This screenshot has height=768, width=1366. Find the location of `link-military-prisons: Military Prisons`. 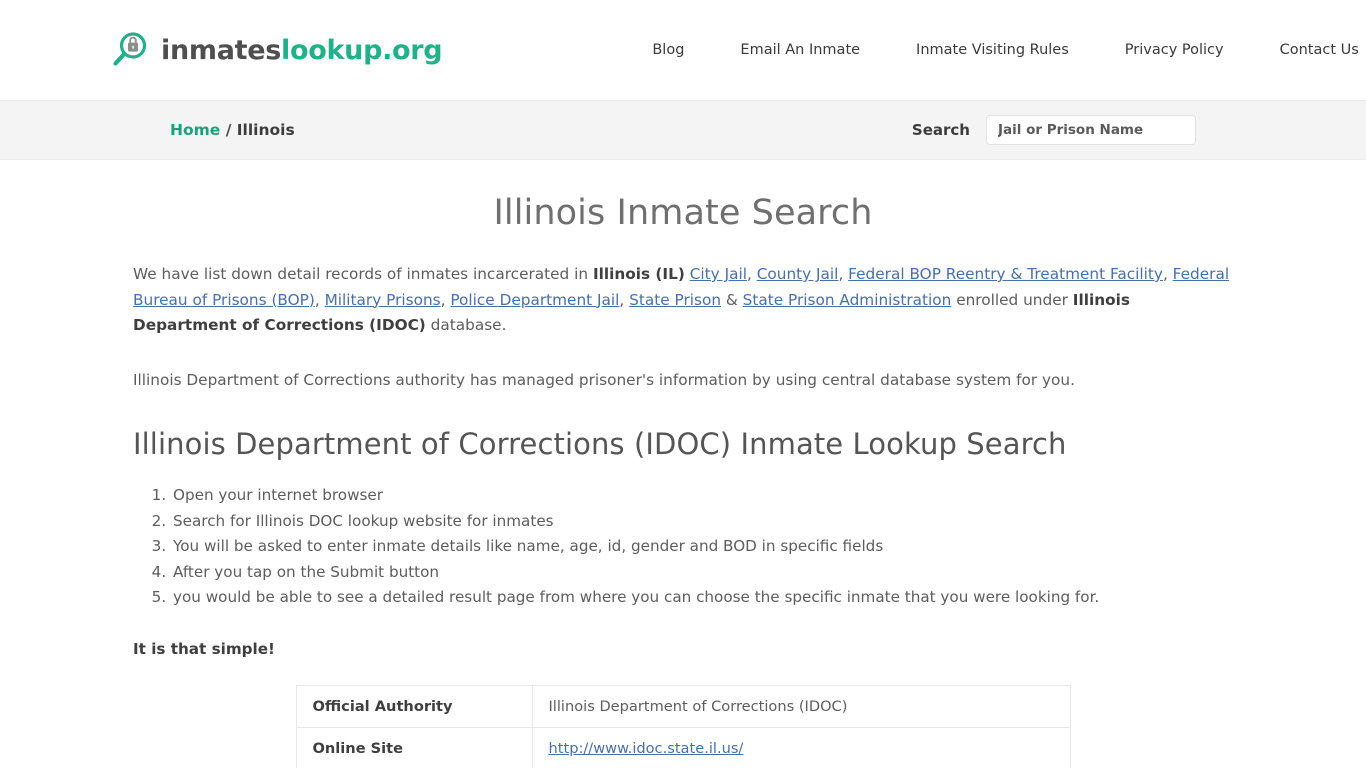

link-military-prisons: Military Prisons is located at coordinates (383, 300).